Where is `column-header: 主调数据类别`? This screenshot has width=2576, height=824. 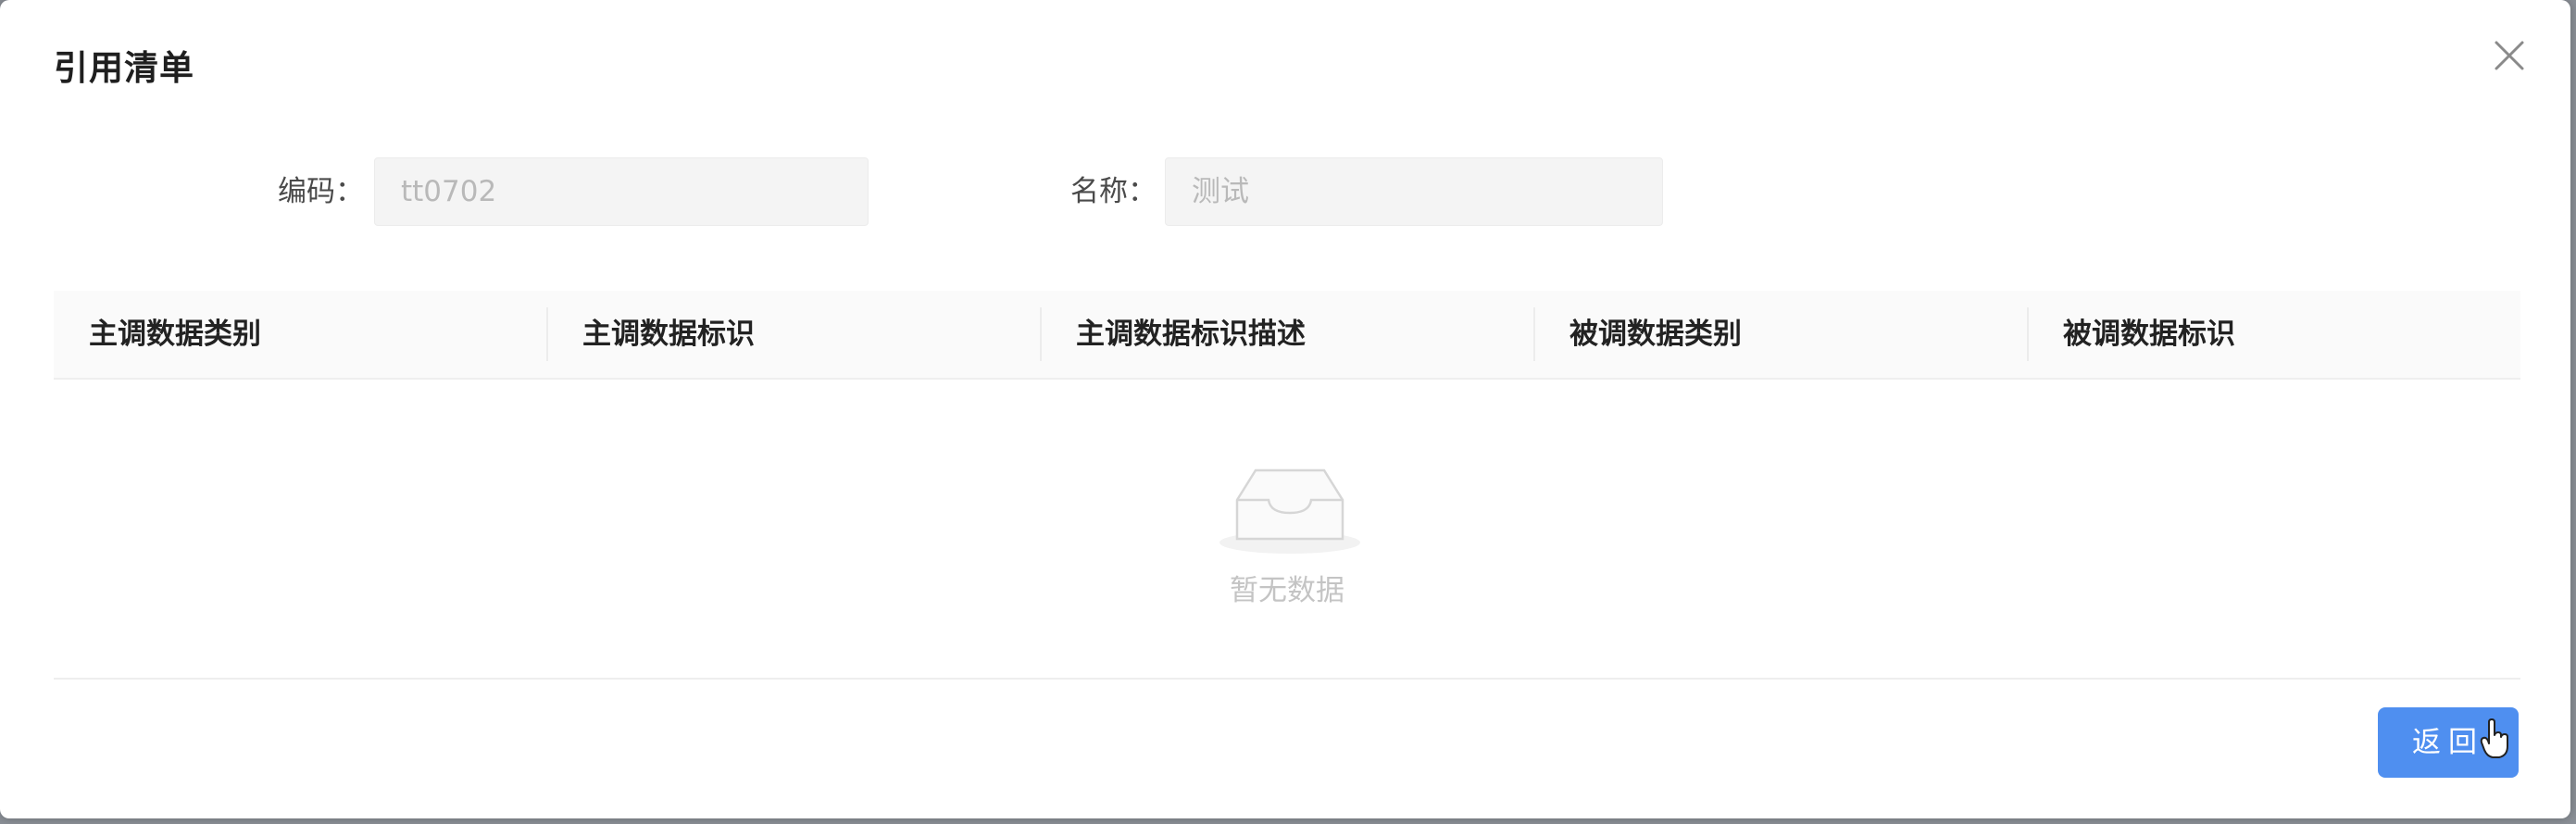
column-header: 主调数据类别 is located at coordinates (175, 334).